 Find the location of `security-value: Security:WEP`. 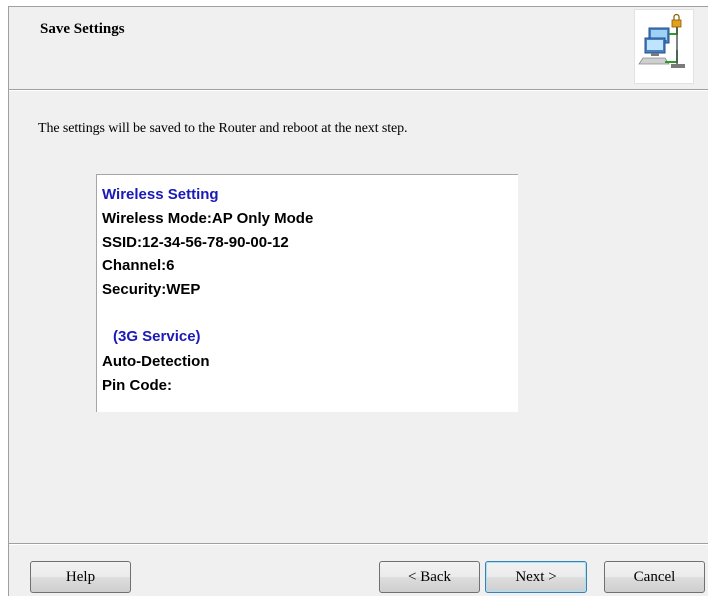

security-value: Security:WEP is located at coordinates (151, 289).